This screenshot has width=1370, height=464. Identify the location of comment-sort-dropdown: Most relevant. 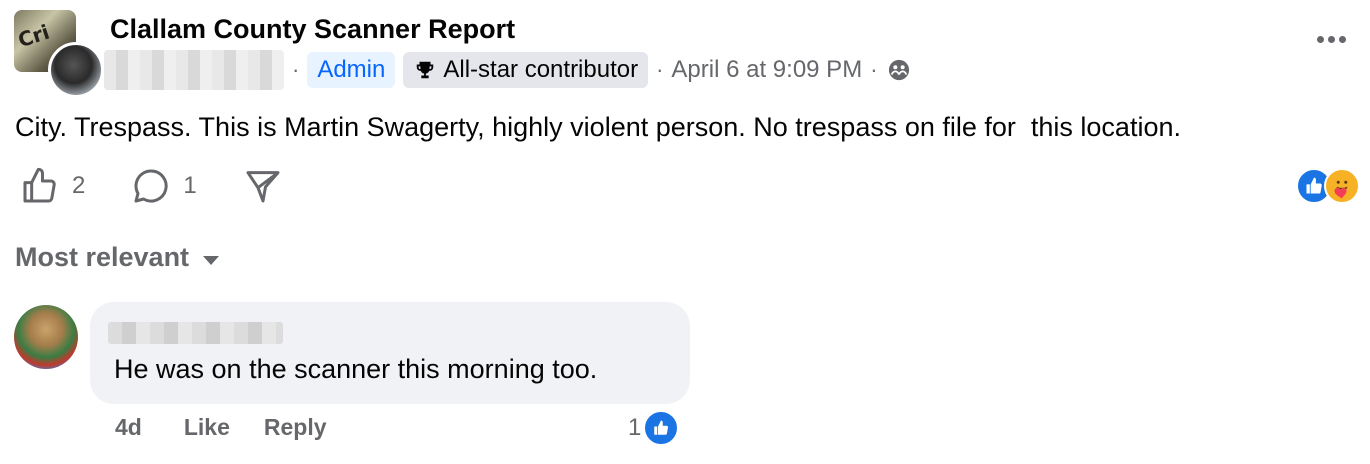
(117, 257).